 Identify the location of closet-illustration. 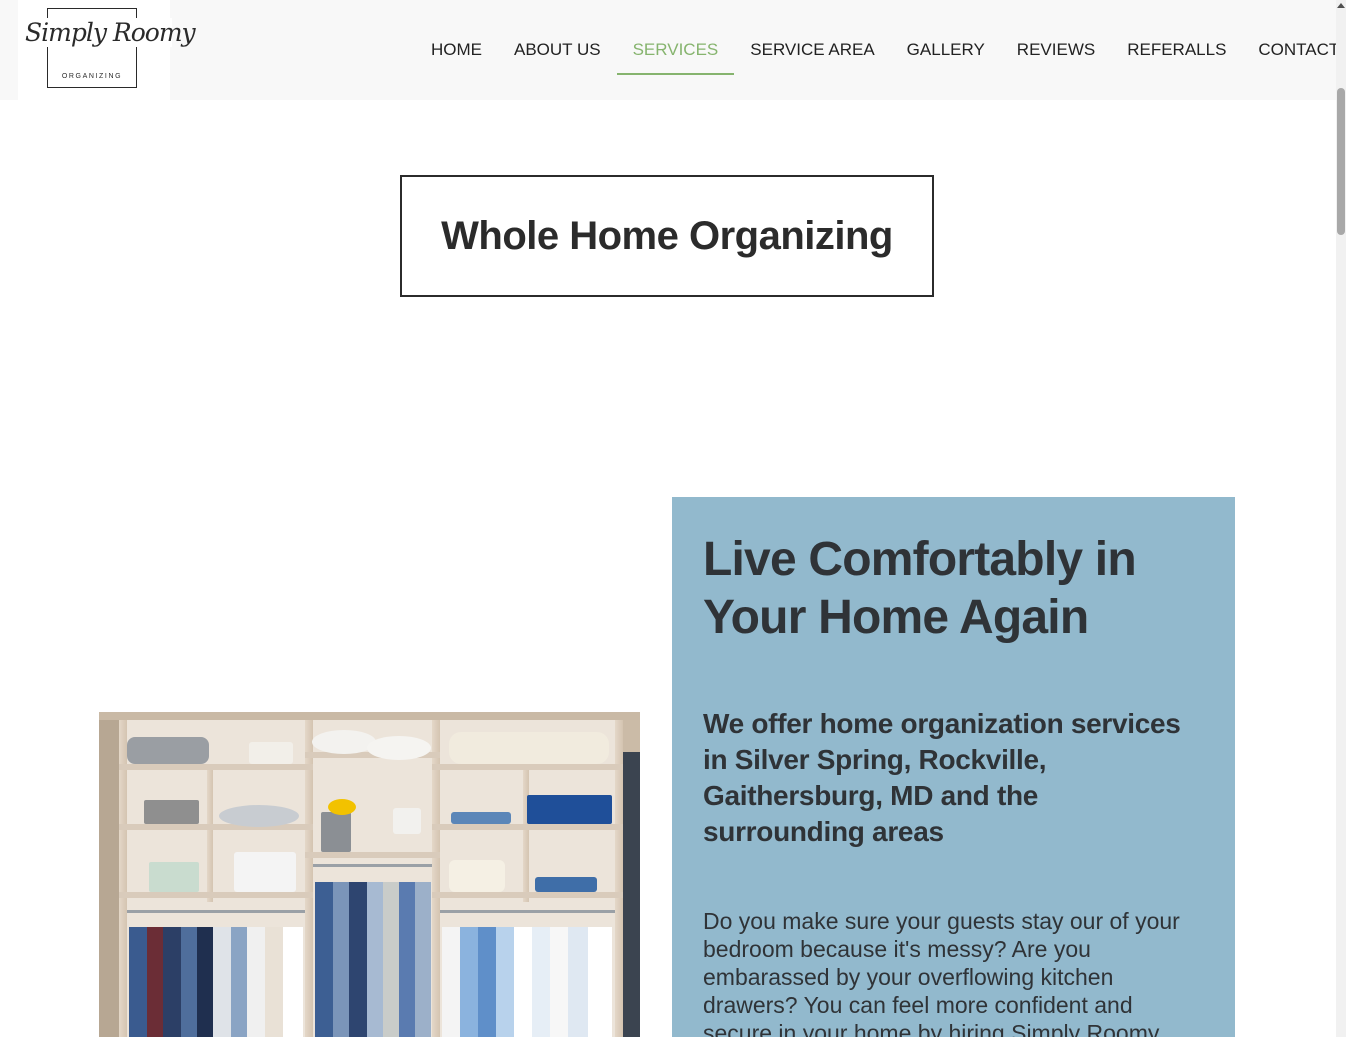
(369, 874).